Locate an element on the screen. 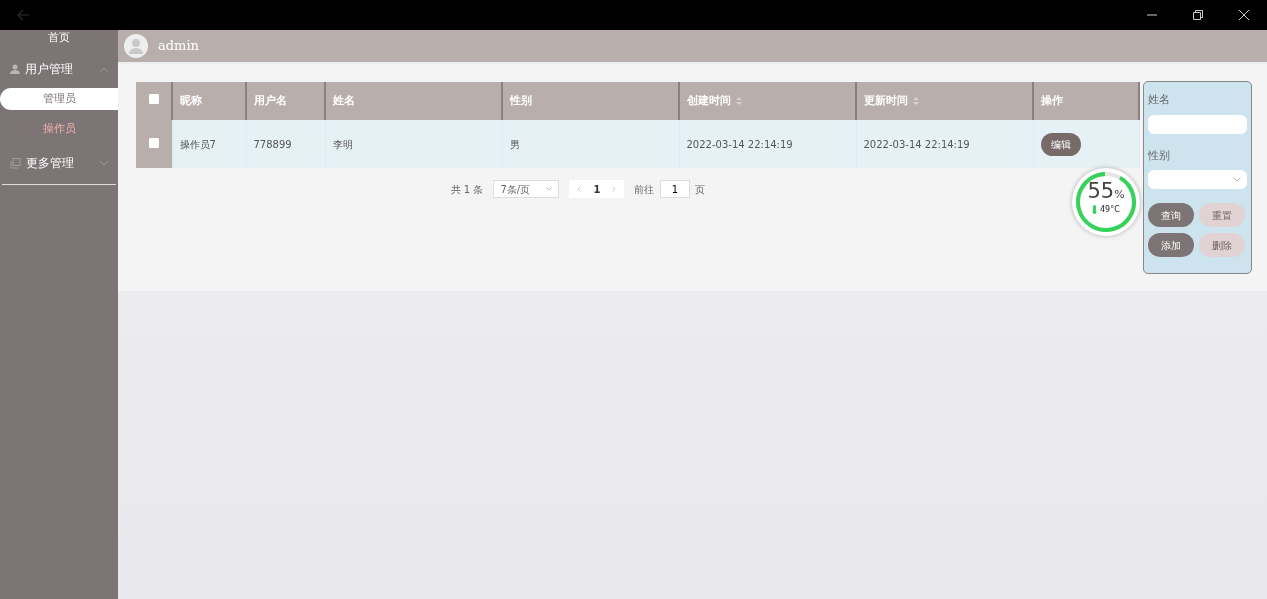 The width and height of the screenshot is (1267, 599). restore-icon is located at coordinates (1198, 15).